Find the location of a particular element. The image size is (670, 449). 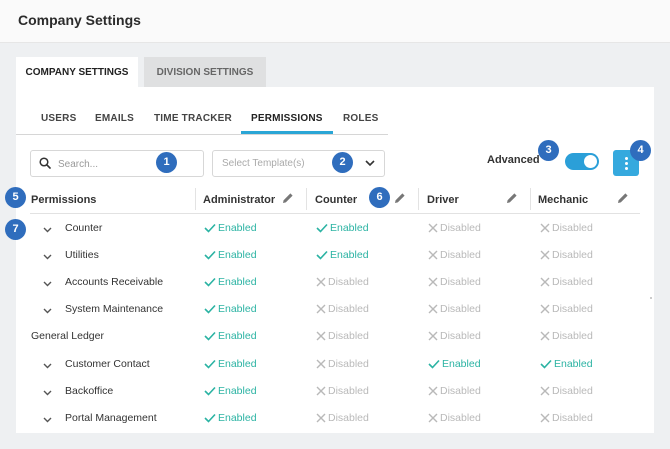

tab-time-tracker: TIME TRACKER is located at coordinates (193, 118).